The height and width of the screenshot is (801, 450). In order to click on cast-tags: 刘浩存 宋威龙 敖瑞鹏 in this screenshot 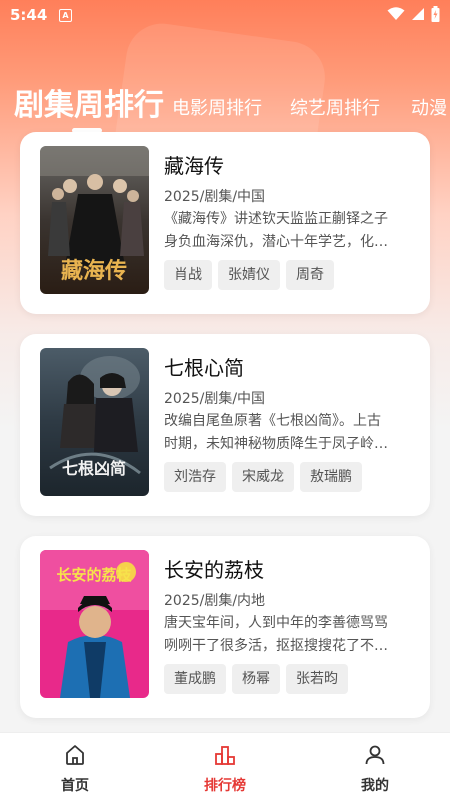, I will do `click(263, 477)`.